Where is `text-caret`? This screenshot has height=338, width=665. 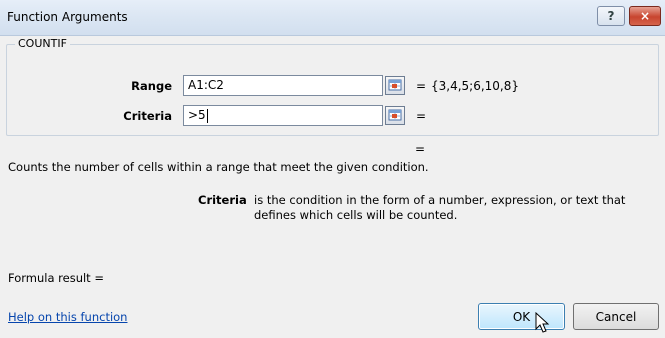 text-caret is located at coordinates (207, 115).